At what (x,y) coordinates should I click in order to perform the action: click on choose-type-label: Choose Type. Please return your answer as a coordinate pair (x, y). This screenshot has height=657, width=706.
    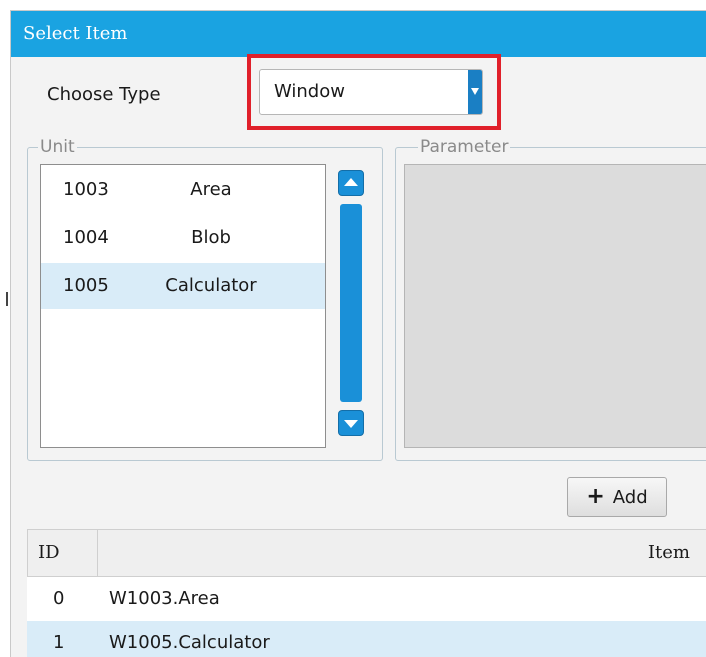
    Looking at the image, I should click on (104, 94).